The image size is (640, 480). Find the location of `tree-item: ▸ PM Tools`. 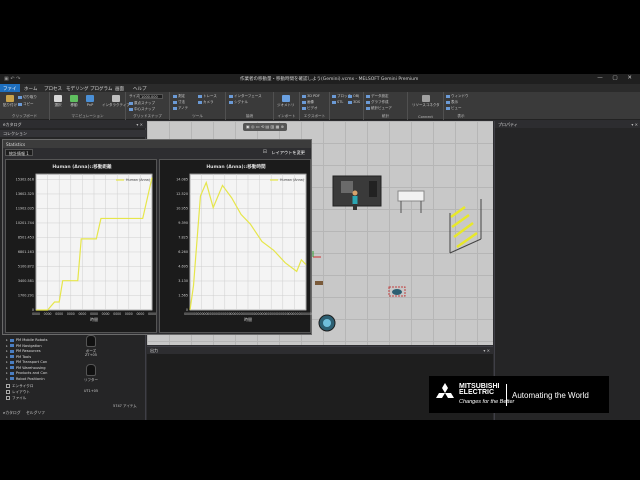

tree-item: ▸ PM Tools is located at coordinates (18, 357).